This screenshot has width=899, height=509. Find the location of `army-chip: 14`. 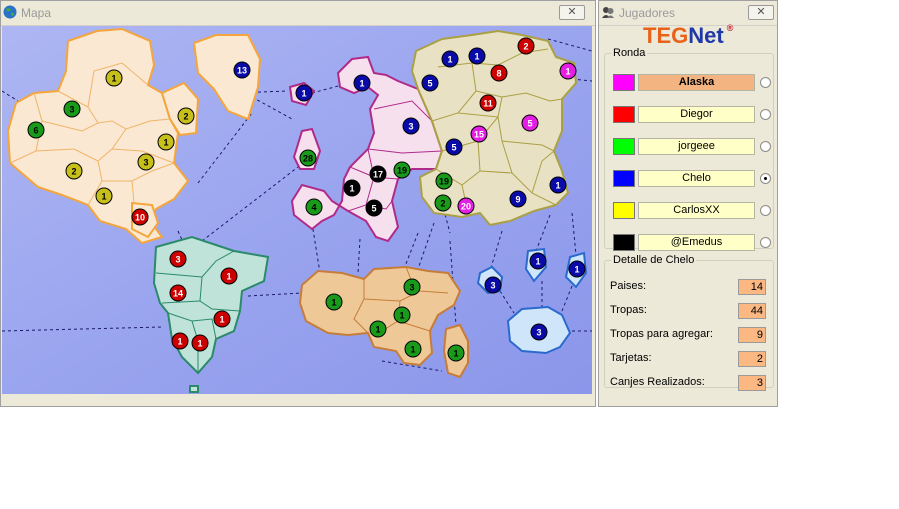

army-chip: 14 is located at coordinates (178, 293).